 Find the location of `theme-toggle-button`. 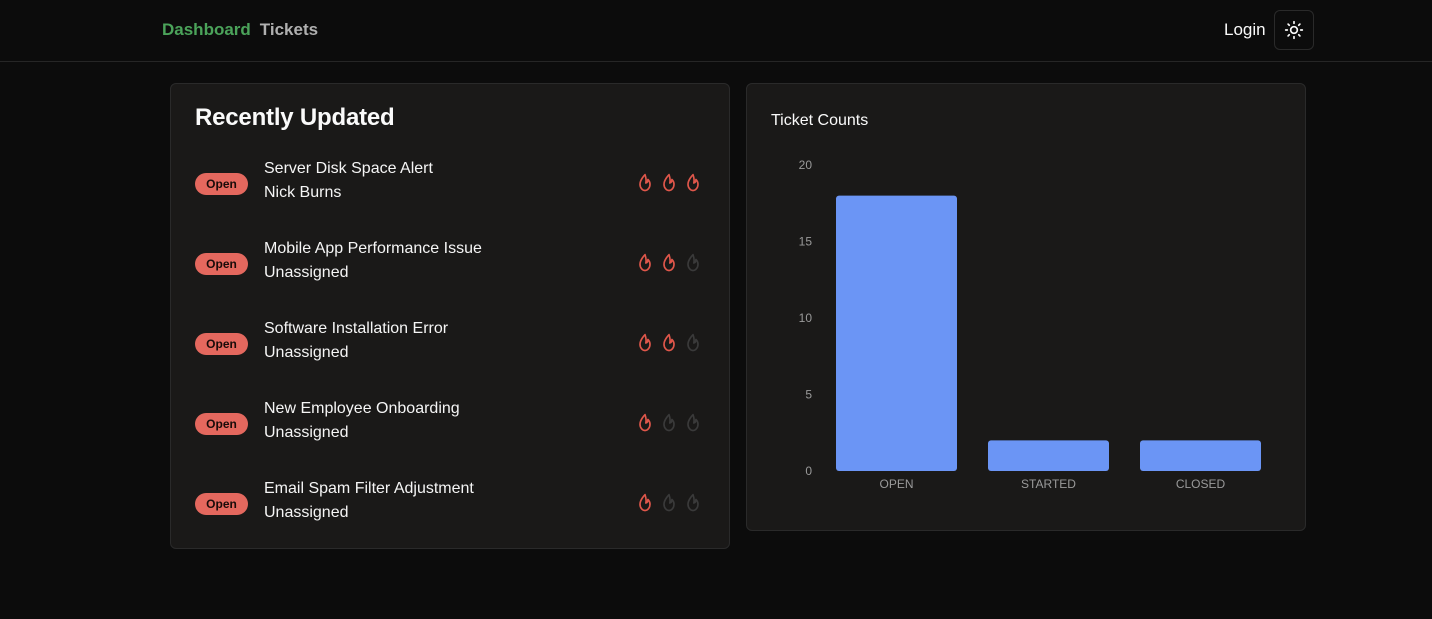

theme-toggle-button is located at coordinates (1294, 30).